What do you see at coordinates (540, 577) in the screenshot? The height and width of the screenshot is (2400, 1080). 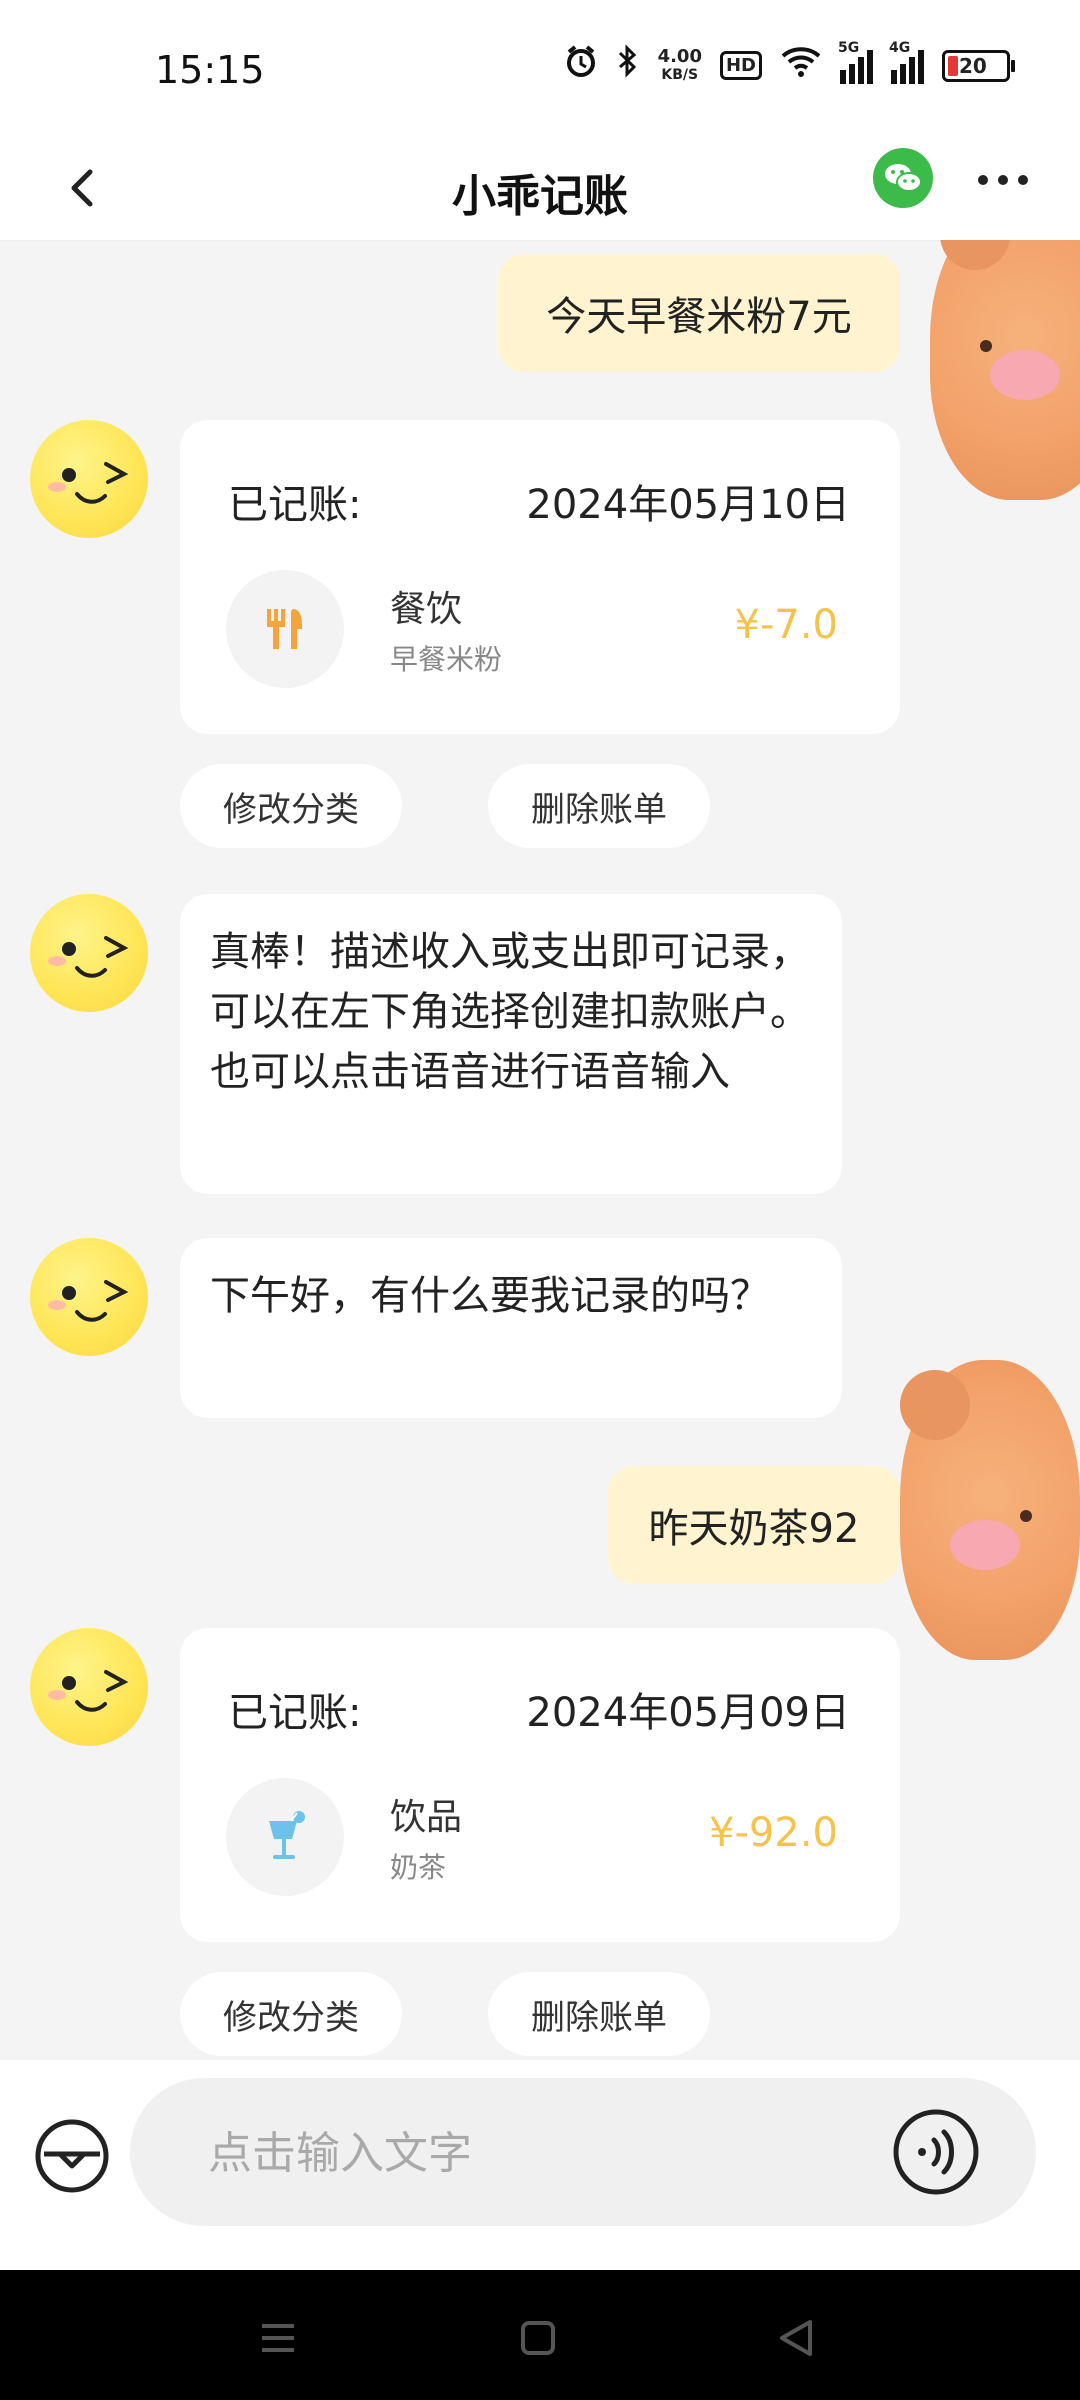 I see `record-card: 已记账: 2024年05月10日 餐饮 早餐米粉 ¥-7.0` at bounding box center [540, 577].